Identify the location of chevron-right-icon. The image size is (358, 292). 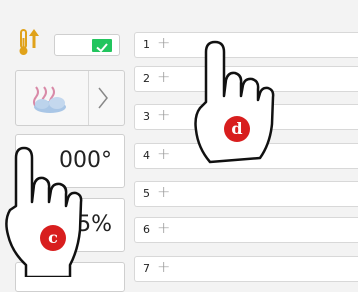
(103, 98).